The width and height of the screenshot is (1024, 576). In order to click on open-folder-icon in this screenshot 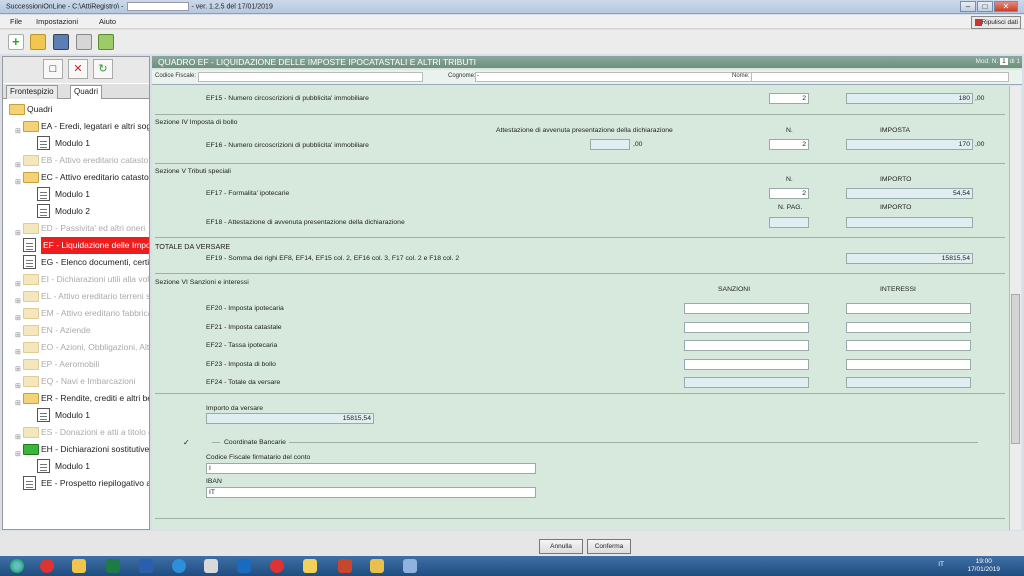, I will do `click(38, 42)`.